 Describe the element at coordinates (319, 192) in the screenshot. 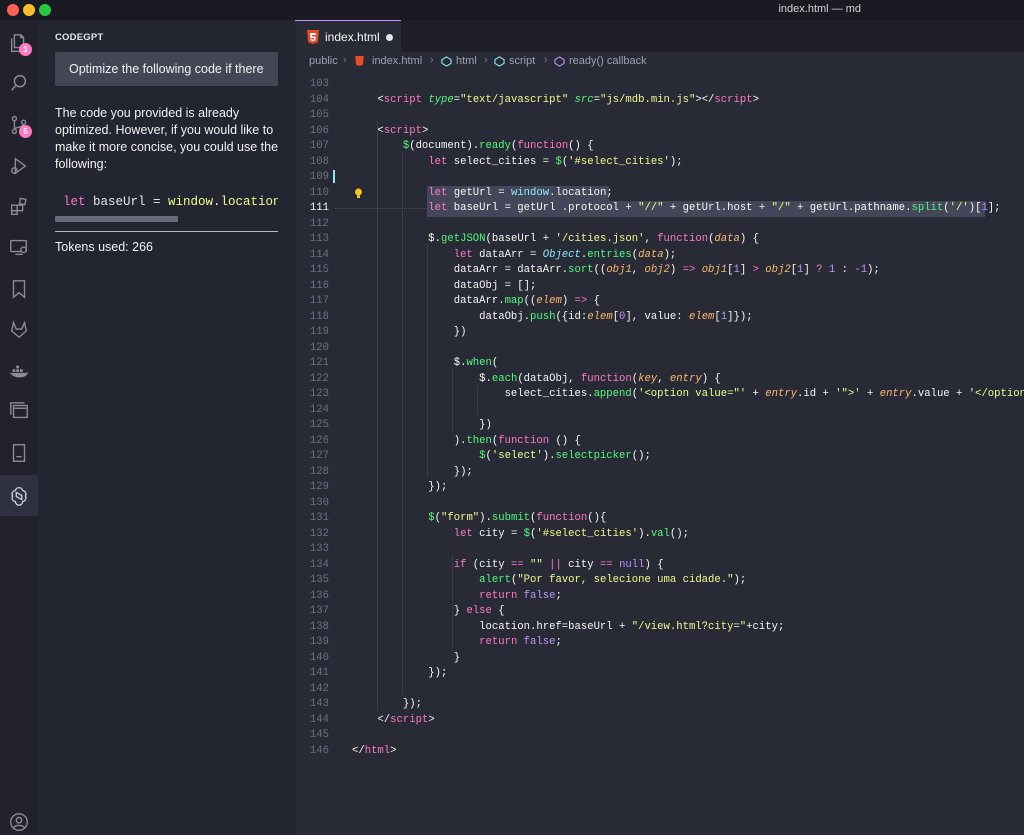

I see `line-number: 110` at that location.